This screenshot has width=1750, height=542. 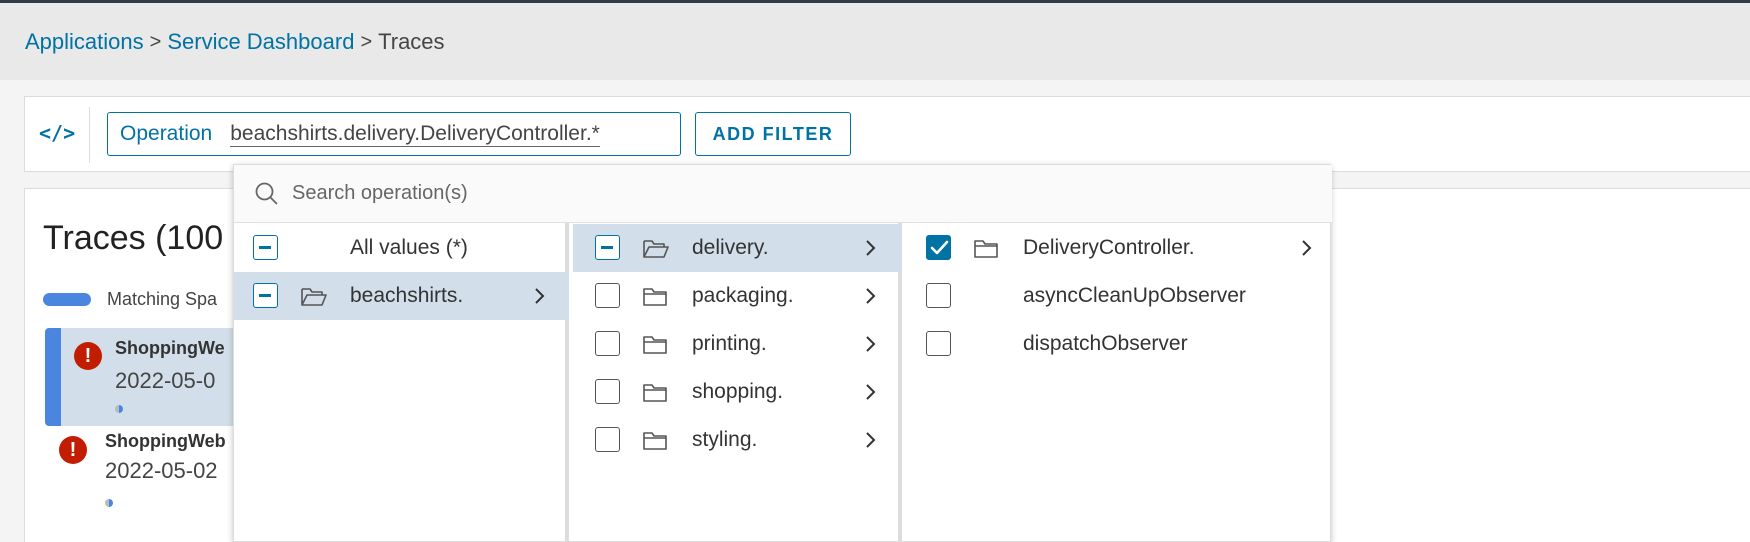 I want to click on trace-row: ! ShoppingWe 2022-05-0, so click(x=155, y=377).